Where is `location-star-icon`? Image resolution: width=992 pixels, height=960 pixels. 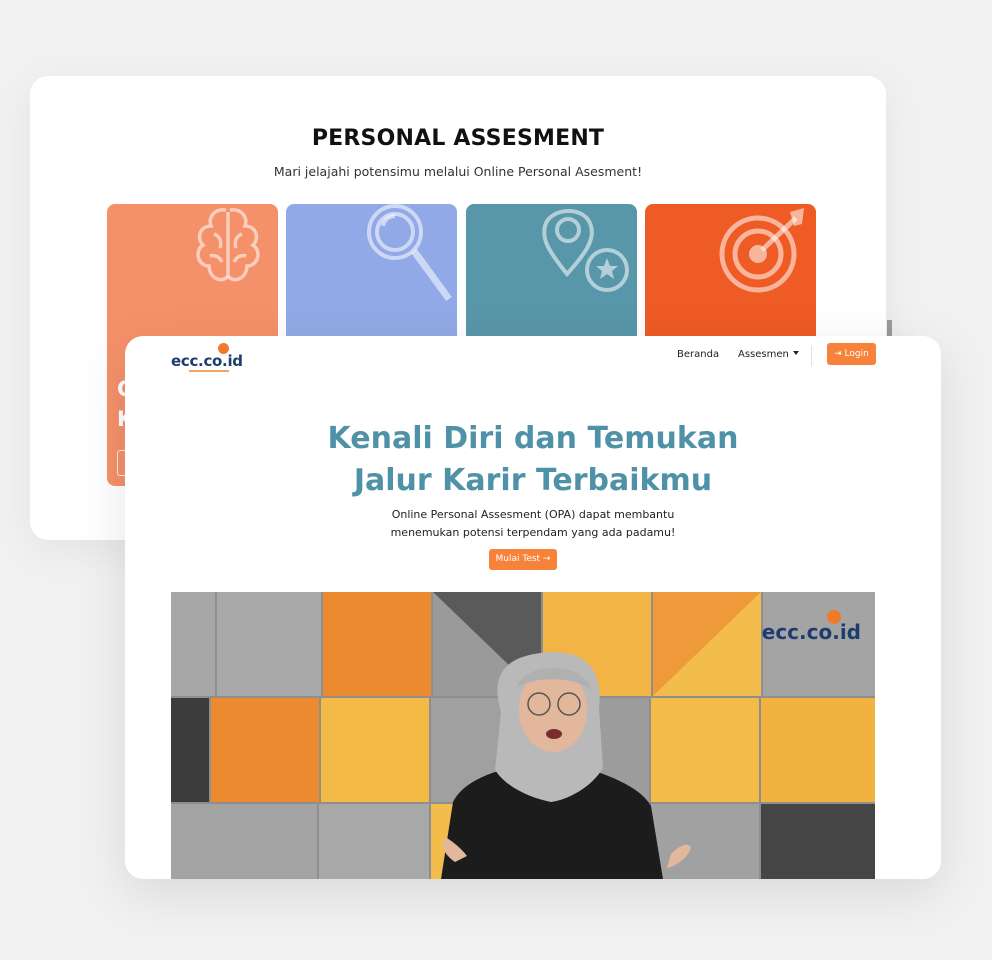 location-star-icon is located at coordinates (585, 250).